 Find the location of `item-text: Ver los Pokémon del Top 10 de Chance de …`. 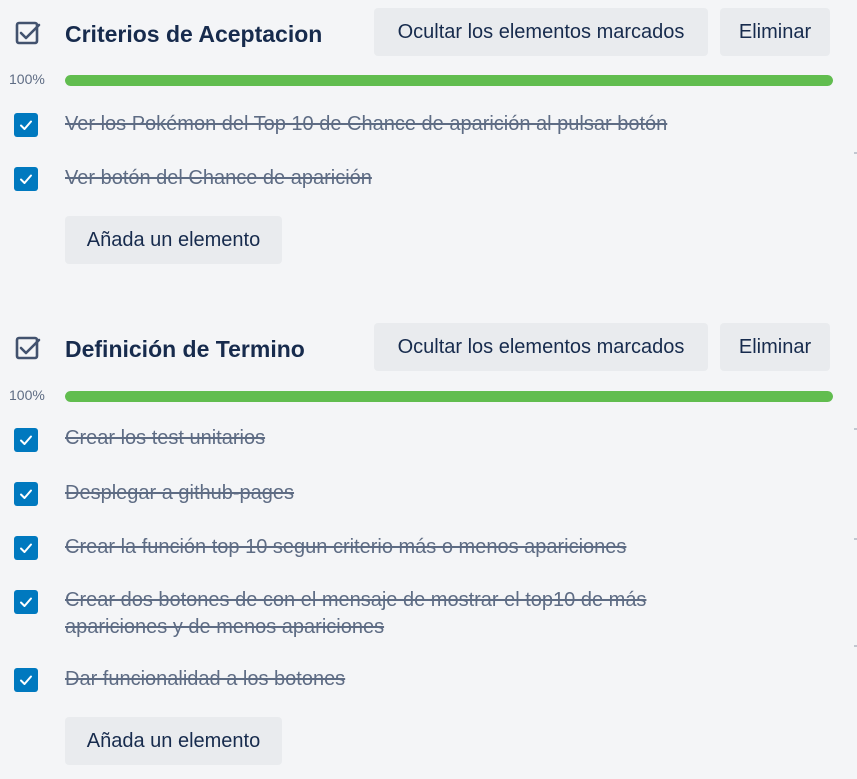

item-text: Ver los Pokémon del Top 10 de Chance de … is located at coordinates (385, 124).